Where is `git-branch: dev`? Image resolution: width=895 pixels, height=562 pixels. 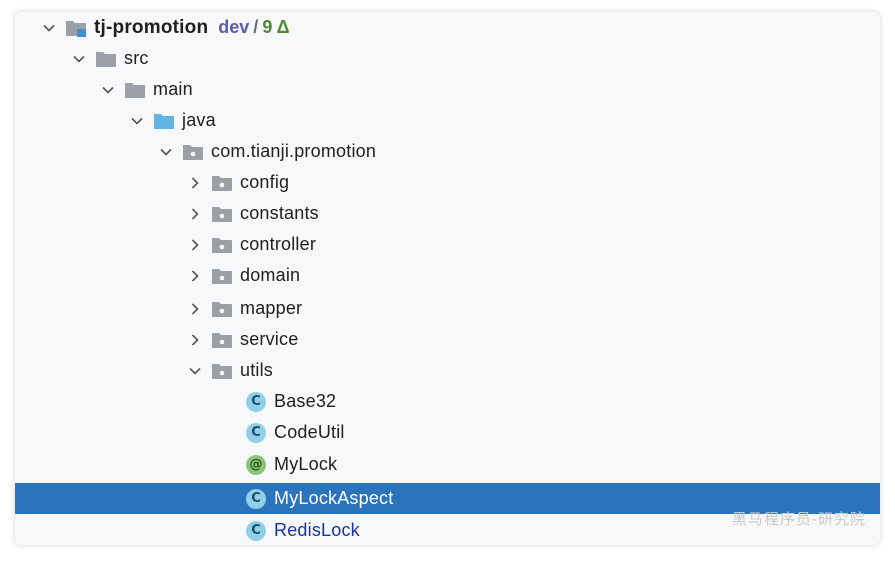
git-branch: dev is located at coordinates (234, 27).